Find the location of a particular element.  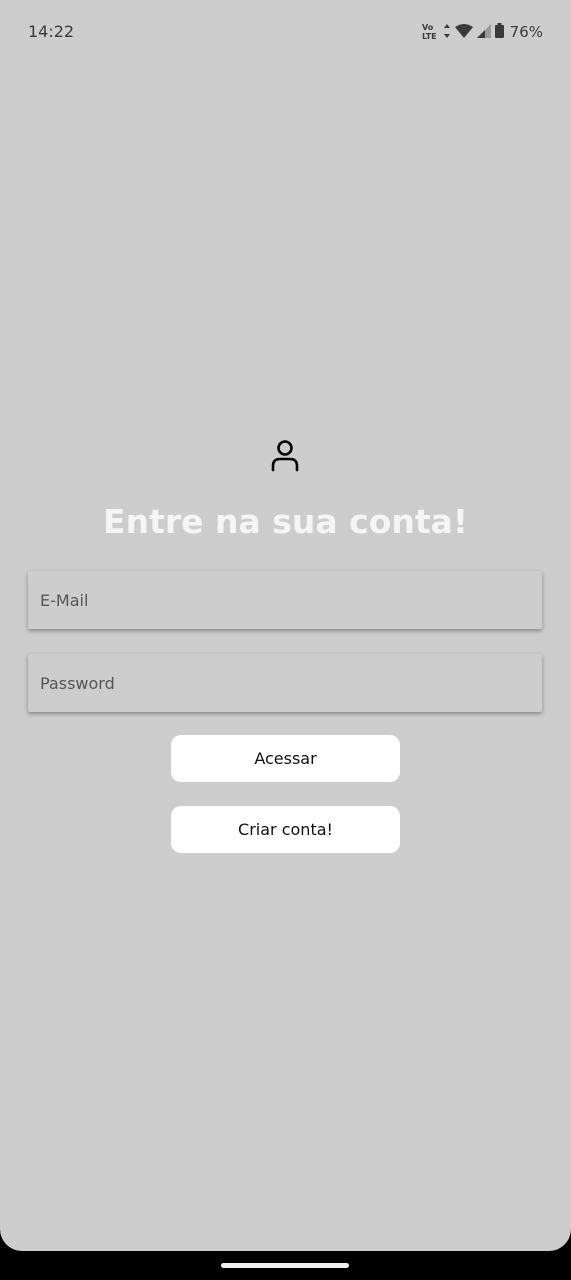

status-bar: 14:22 Vo LTE 76% is located at coordinates (285, 32).